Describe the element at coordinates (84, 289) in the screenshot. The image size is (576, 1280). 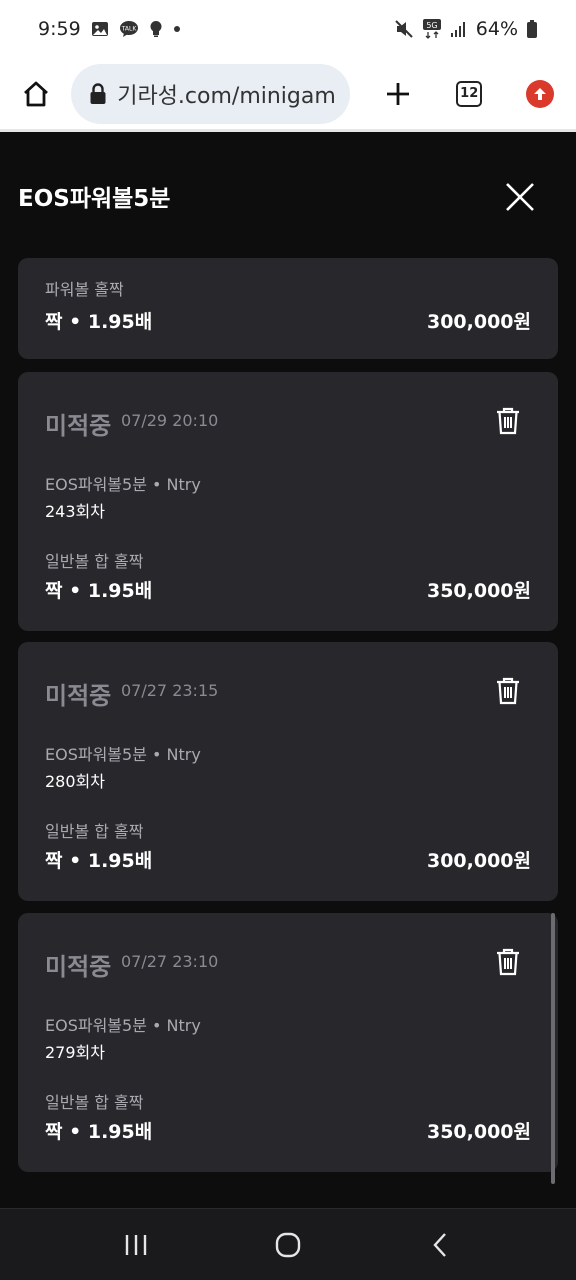
I see `bet-type-label: 파워볼 홀짝` at that location.